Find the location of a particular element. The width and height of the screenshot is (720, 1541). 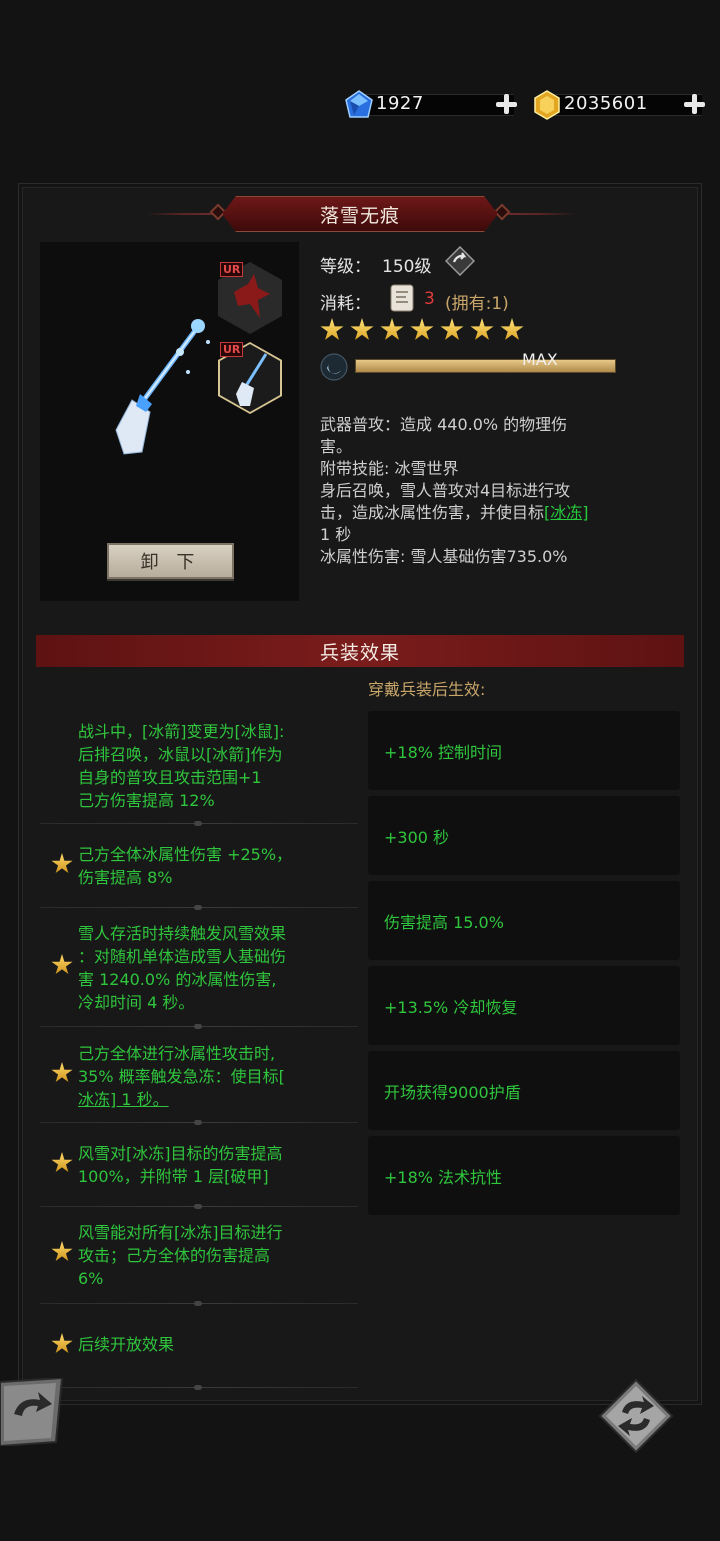

ice-staff-weapon-image is located at coordinates (162, 387).